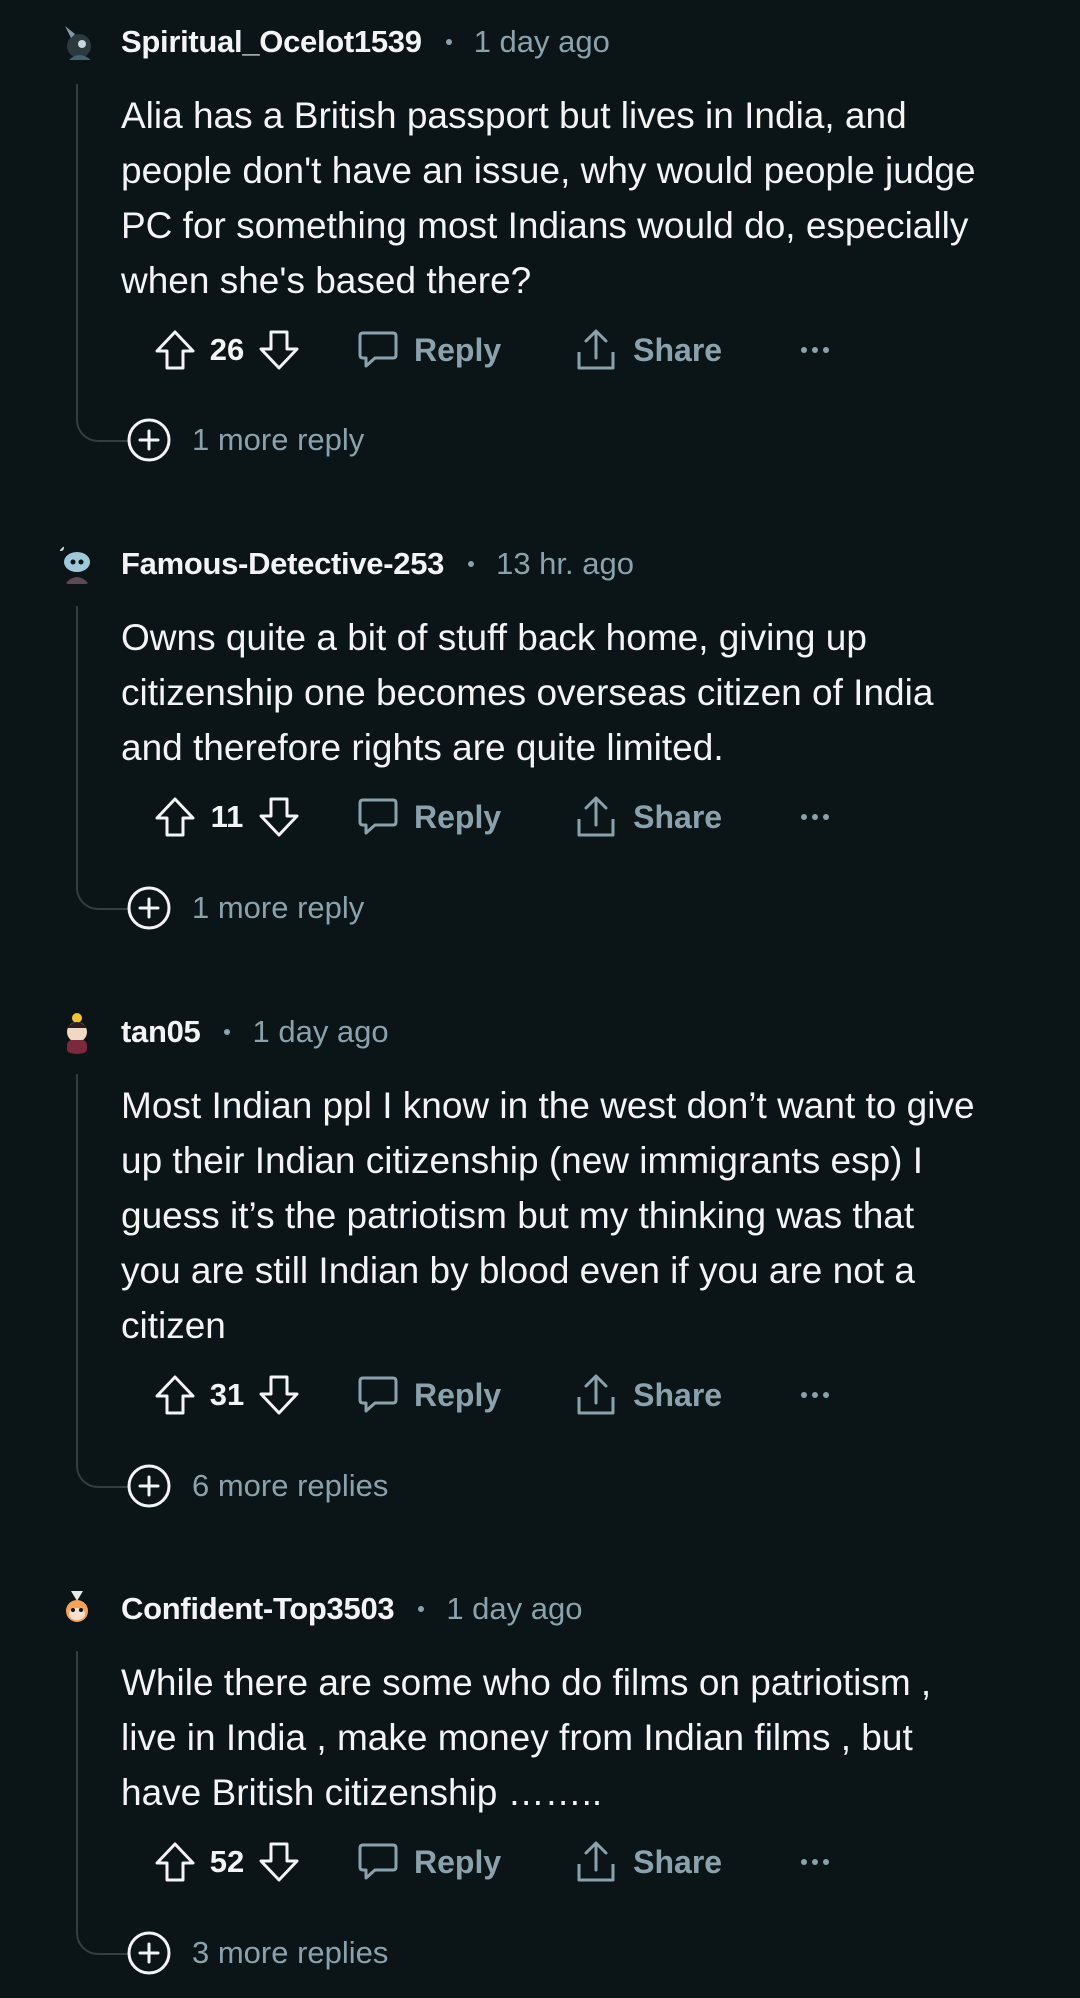  I want to click on author-name: Spiritual_Ocelot1539, so click(271, 42).